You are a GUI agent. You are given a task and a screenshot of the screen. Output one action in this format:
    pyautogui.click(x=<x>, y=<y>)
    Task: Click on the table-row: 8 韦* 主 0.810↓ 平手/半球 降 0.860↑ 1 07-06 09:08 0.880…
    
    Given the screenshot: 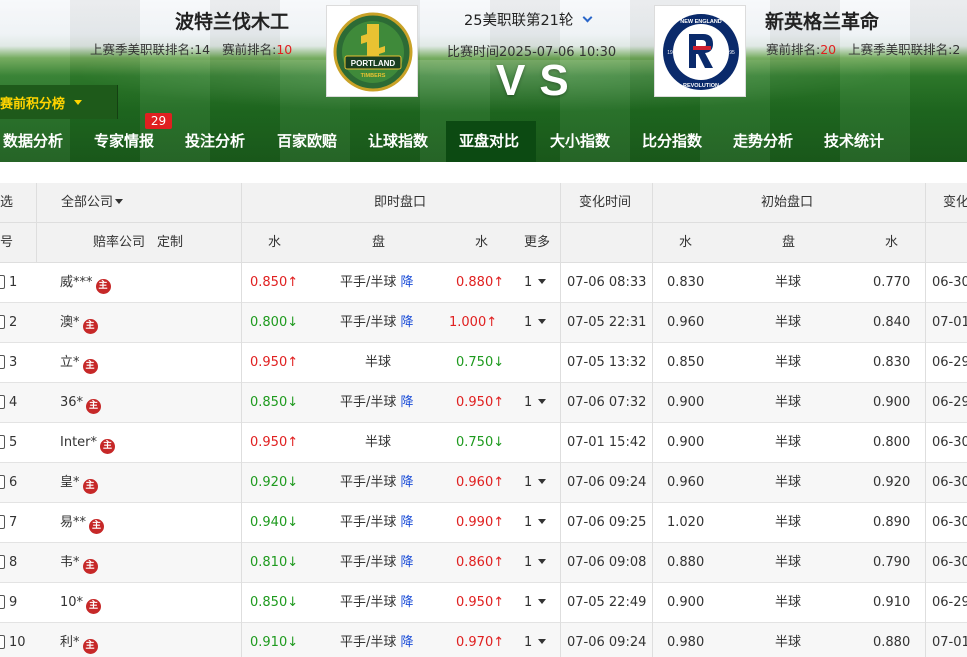 What is the action you would take?
    pyautogui.click(x=483, y=563)
    